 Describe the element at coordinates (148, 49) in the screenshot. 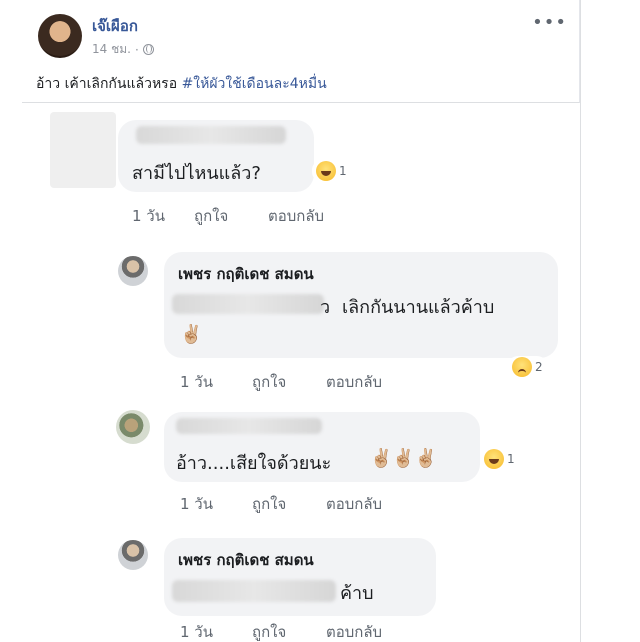

I see `globe-icon` at that location.